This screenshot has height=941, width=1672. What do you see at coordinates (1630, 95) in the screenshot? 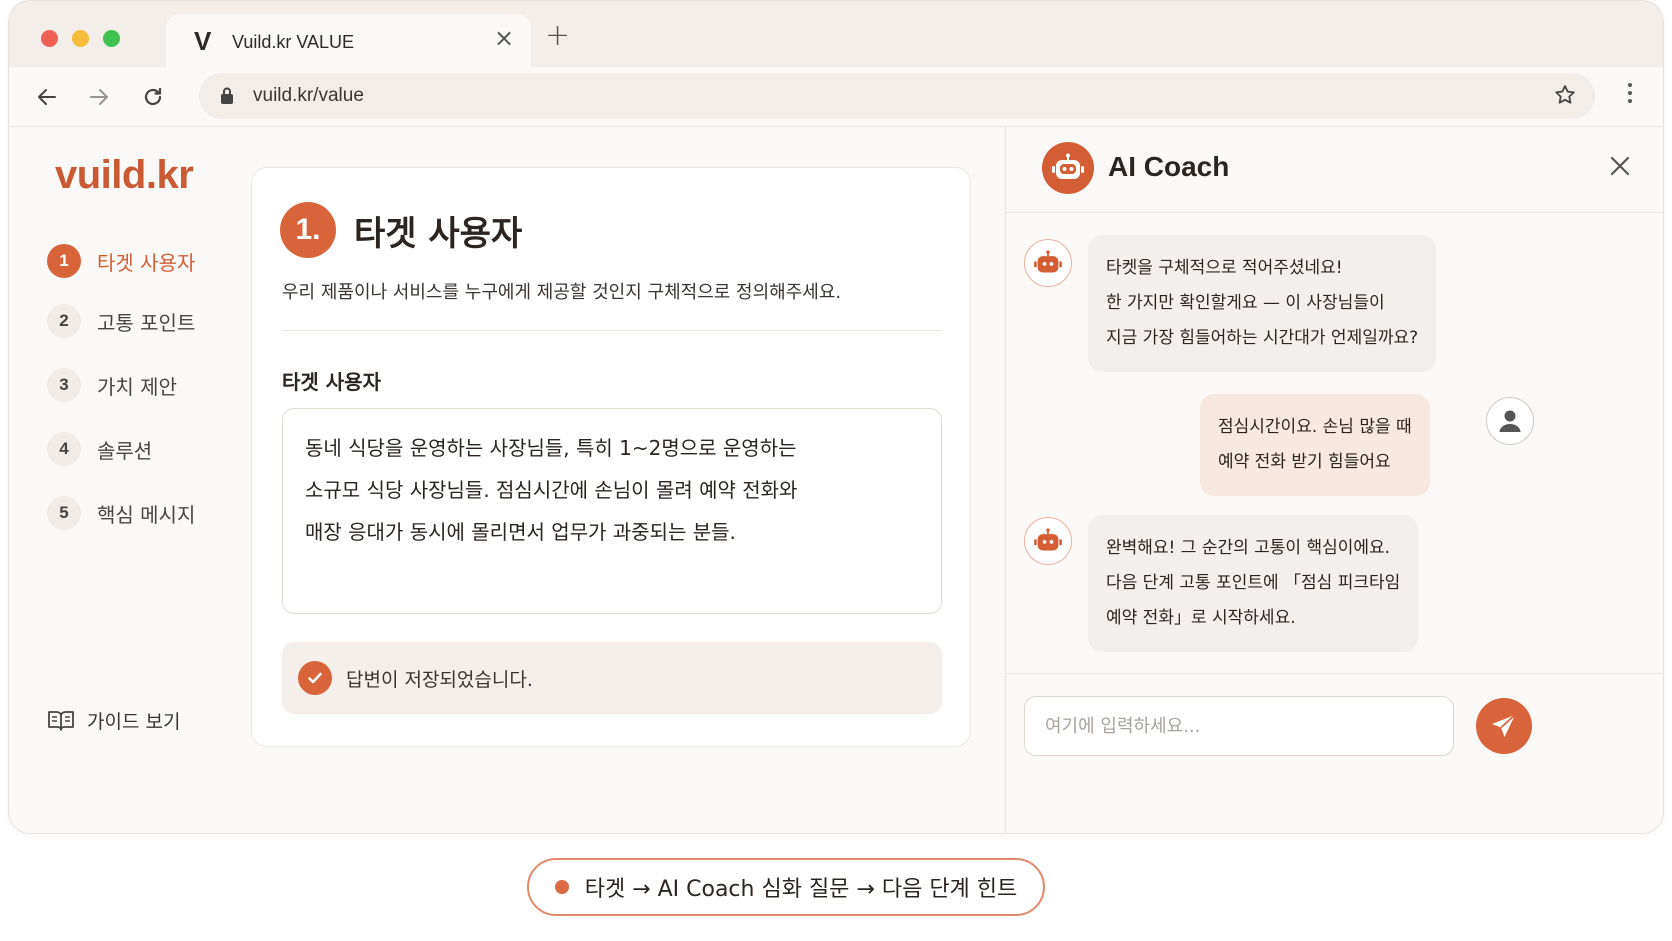
I see `menu-kebab-icon` at bounding box center [1630, 95].